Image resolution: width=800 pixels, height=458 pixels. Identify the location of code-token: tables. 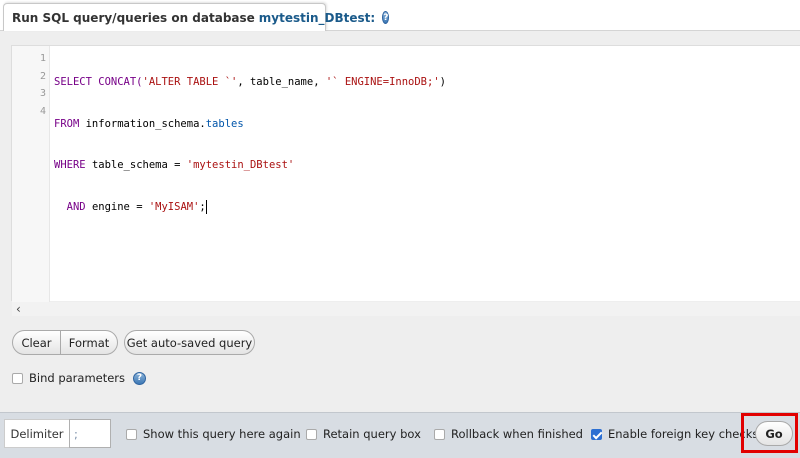
(224, 123).